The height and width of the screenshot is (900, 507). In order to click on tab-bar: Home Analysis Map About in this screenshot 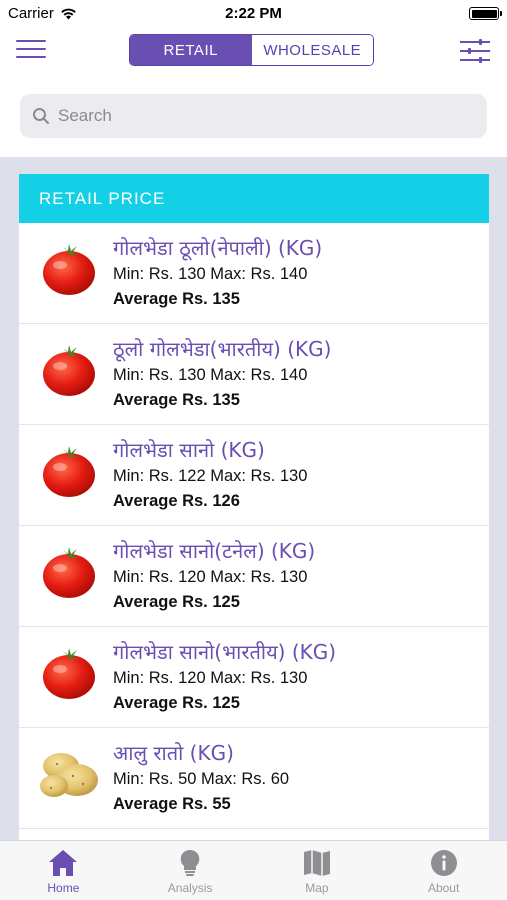, I will do `click(253, 870)`.